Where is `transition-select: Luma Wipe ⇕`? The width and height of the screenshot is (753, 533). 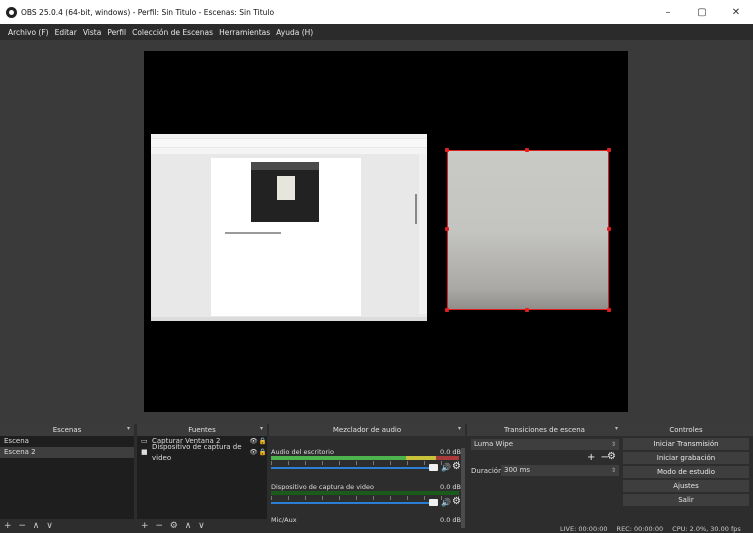 transition-select: Luma Wipe ⇕ is located at coordinates (545, 444).